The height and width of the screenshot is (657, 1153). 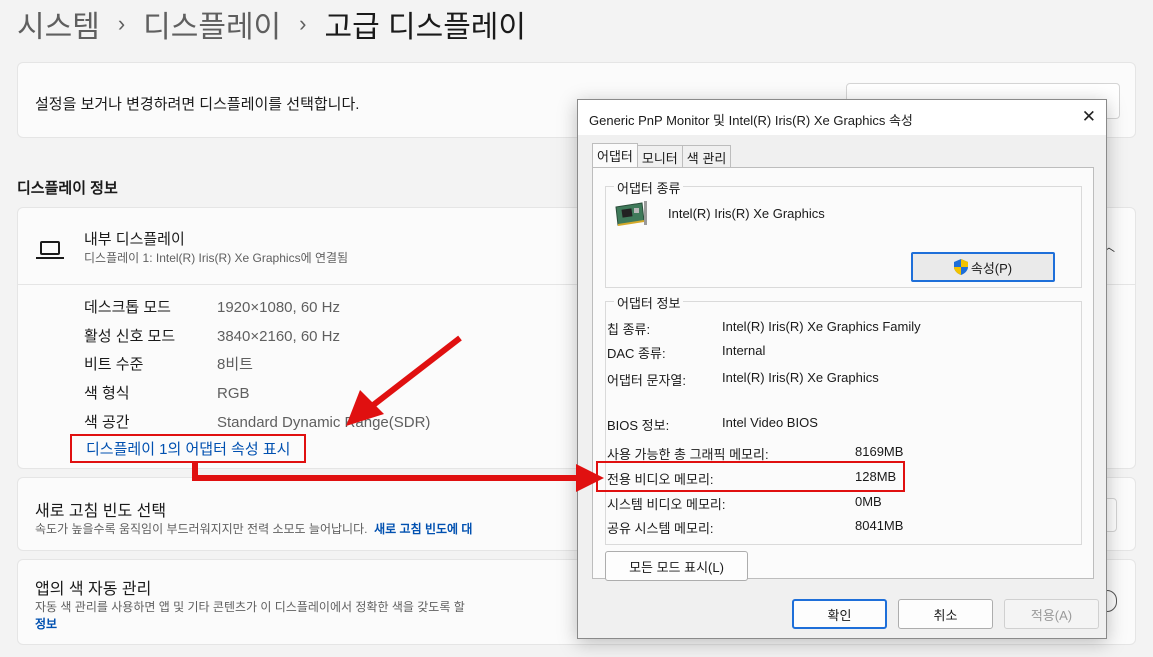 What do you see at coordinates (1089, 117) in the screenshot?
I see `close-icon: ✕` at bounding box center [1089, 117].